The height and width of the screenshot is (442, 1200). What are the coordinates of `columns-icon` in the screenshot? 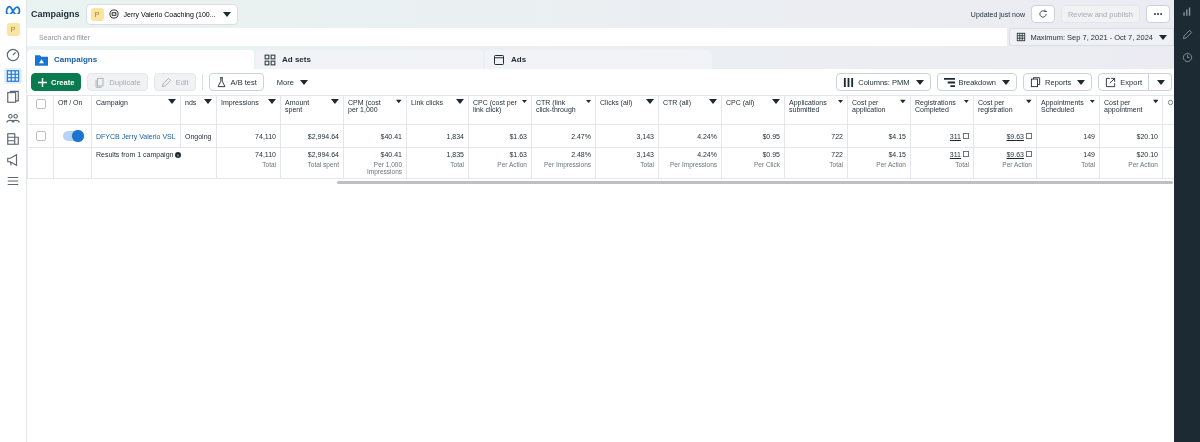 It's located at (849, 82).